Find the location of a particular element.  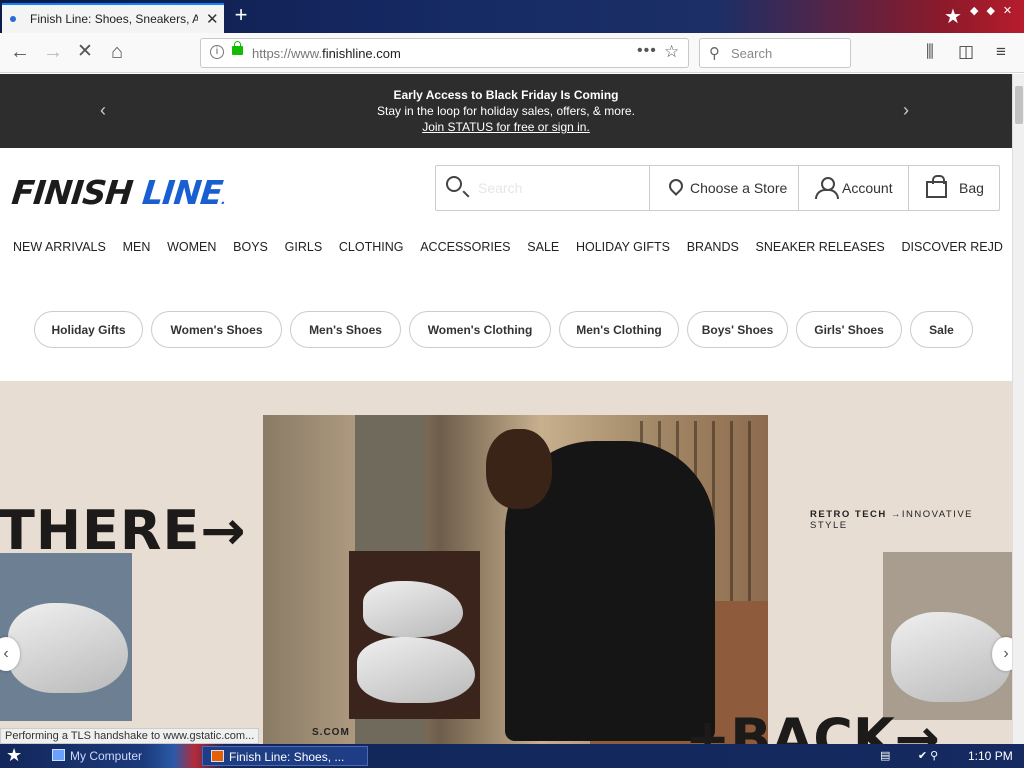

account-button: Account is located at coordinates (854, 188).